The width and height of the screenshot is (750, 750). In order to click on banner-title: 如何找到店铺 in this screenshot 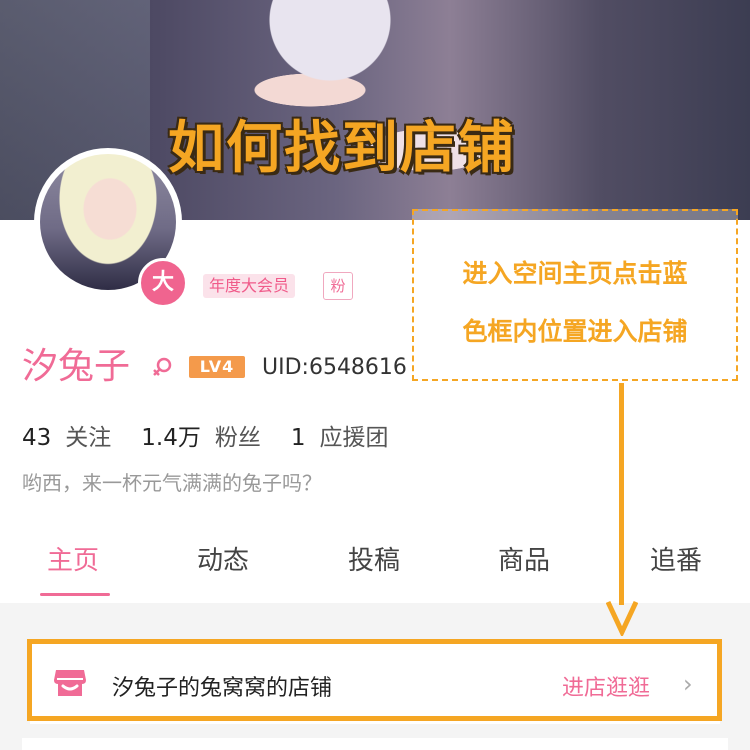, I will do `click(342, 148)`.